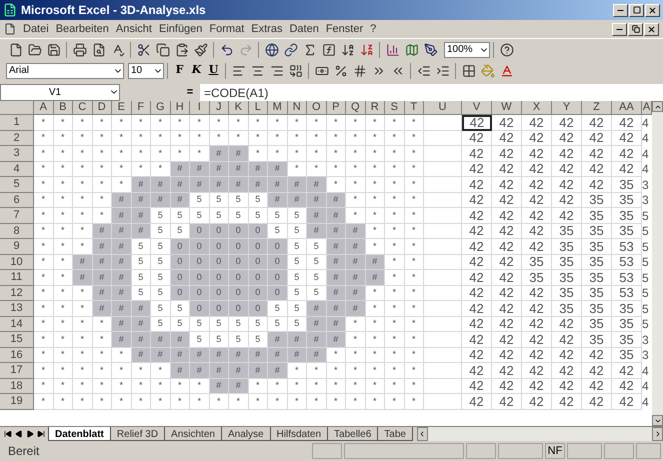 This screenshot has width=663, height=461. I want to click on scroll-down-button, so click(657, 420).